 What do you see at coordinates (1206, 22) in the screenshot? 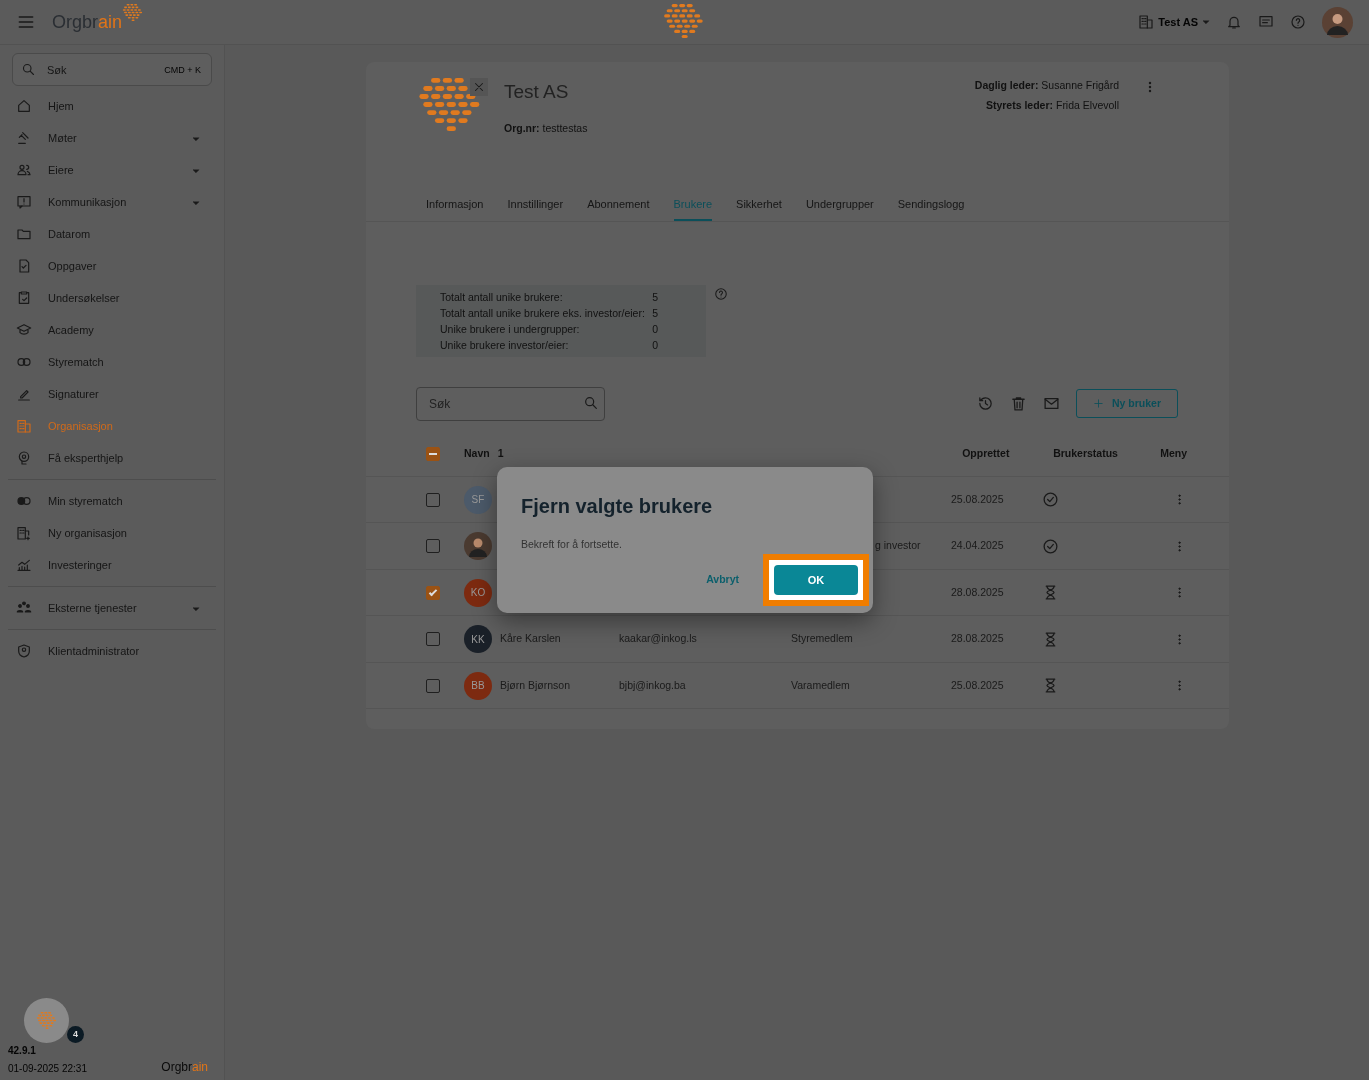
I see `caret-icon` at bounding box center [1206, 22].